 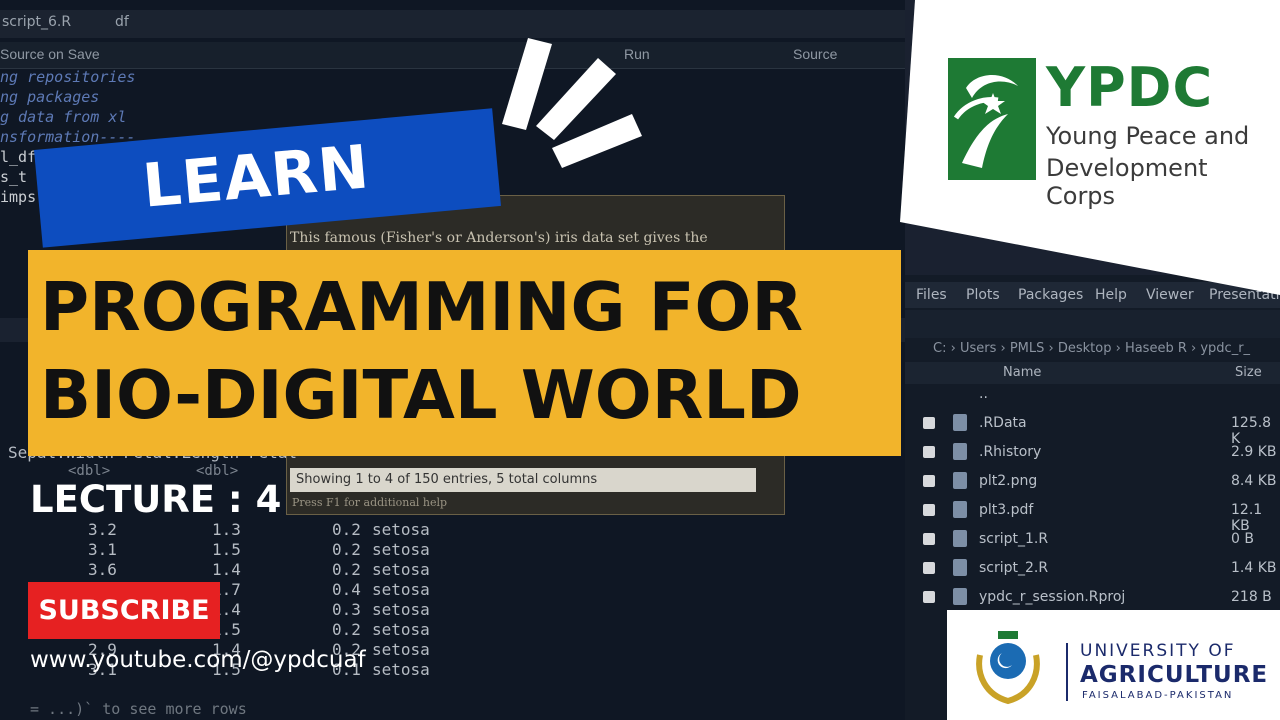 I want to click on youtube-channel-link: www.youtube.com/@ypdcuaf, so click(x=198, y=660).